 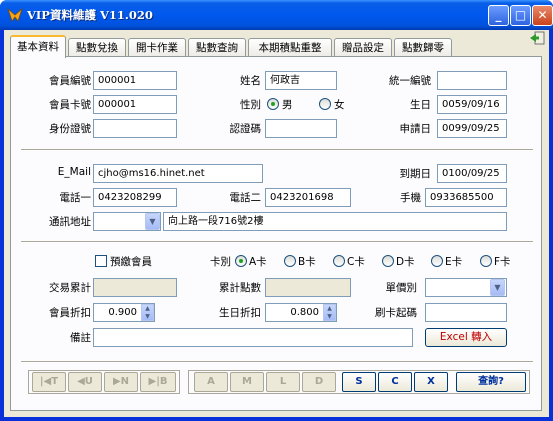 What do you see at coordinates (70, 129) in the screenshot?
I see `id-no-label: 身份證號` at bounding box center [70, 129].